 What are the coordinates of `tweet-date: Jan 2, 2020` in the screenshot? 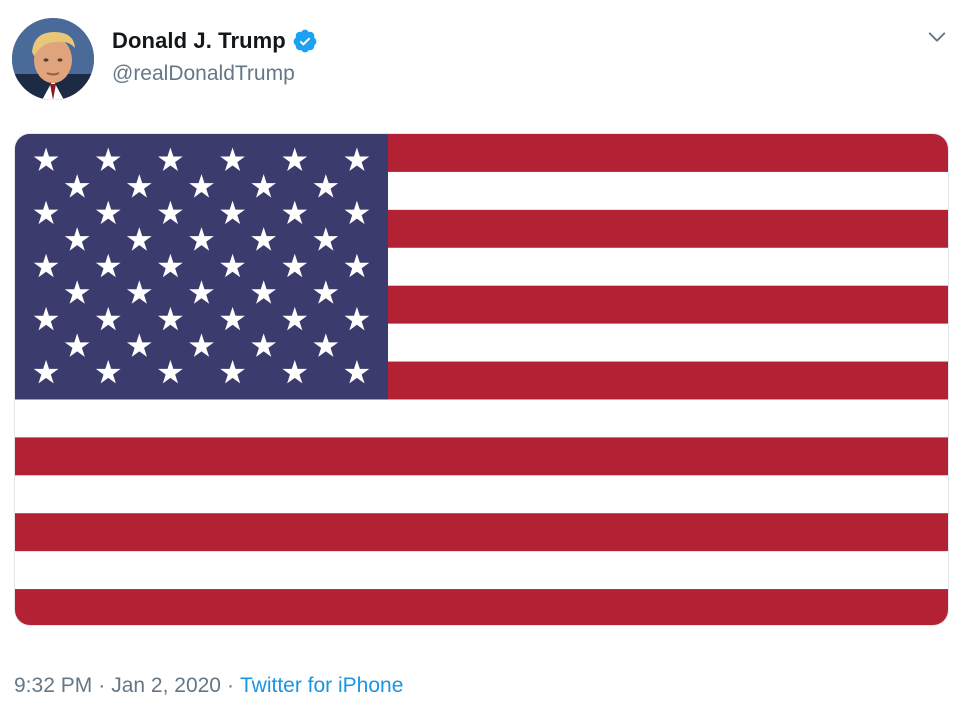 It's located at (166, 685).